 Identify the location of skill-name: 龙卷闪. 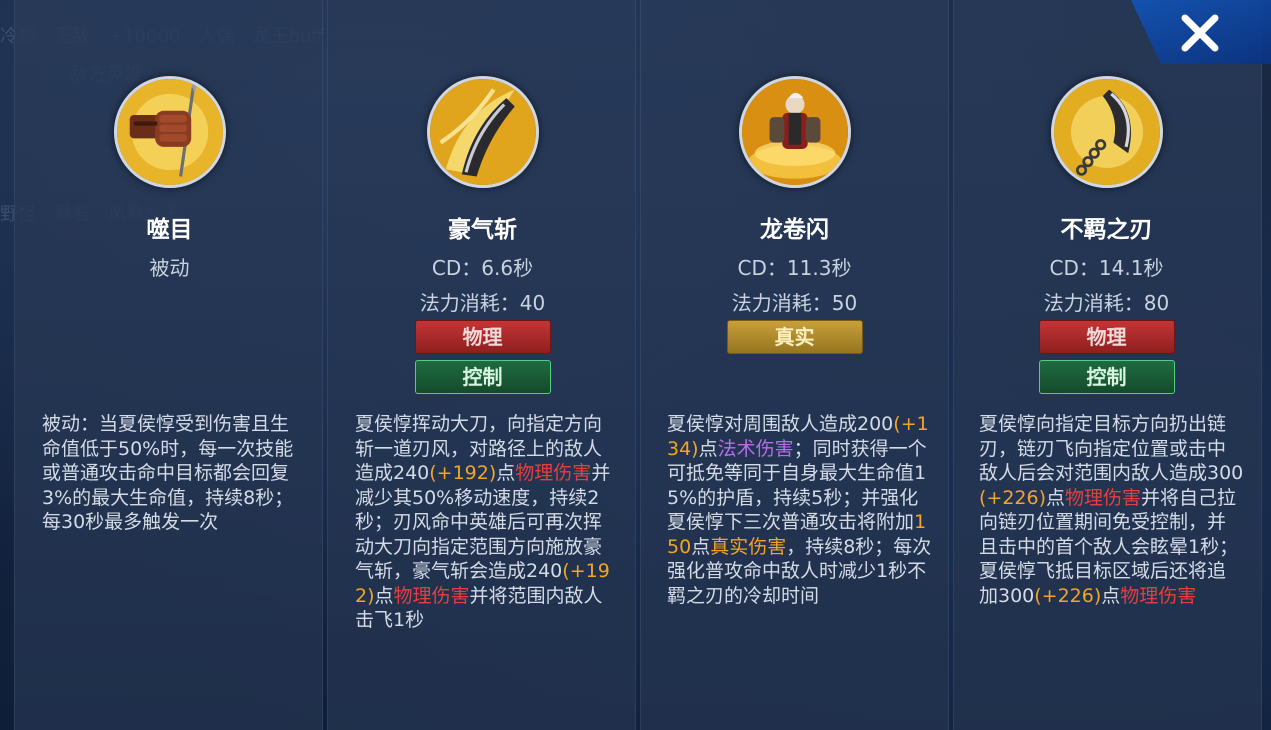
(794, 230).